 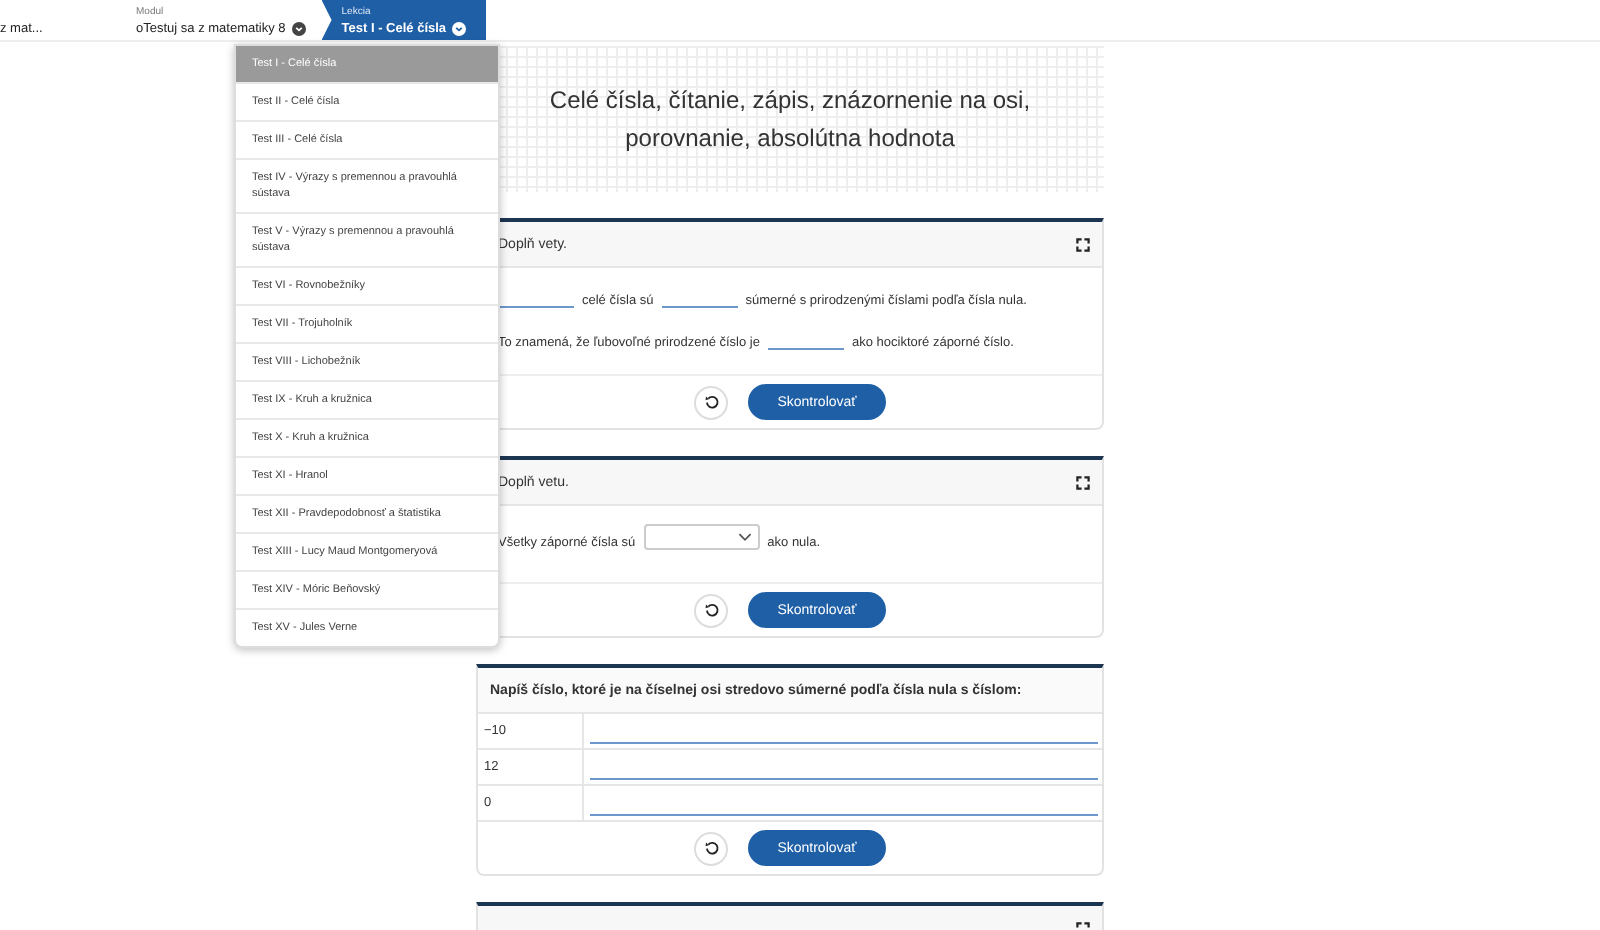 I want to click on page-title: Celé čísla, čítanie, zápis, znázornenie na osi, porovnanie, absolútna hodnota, so click(x=790, y=119).